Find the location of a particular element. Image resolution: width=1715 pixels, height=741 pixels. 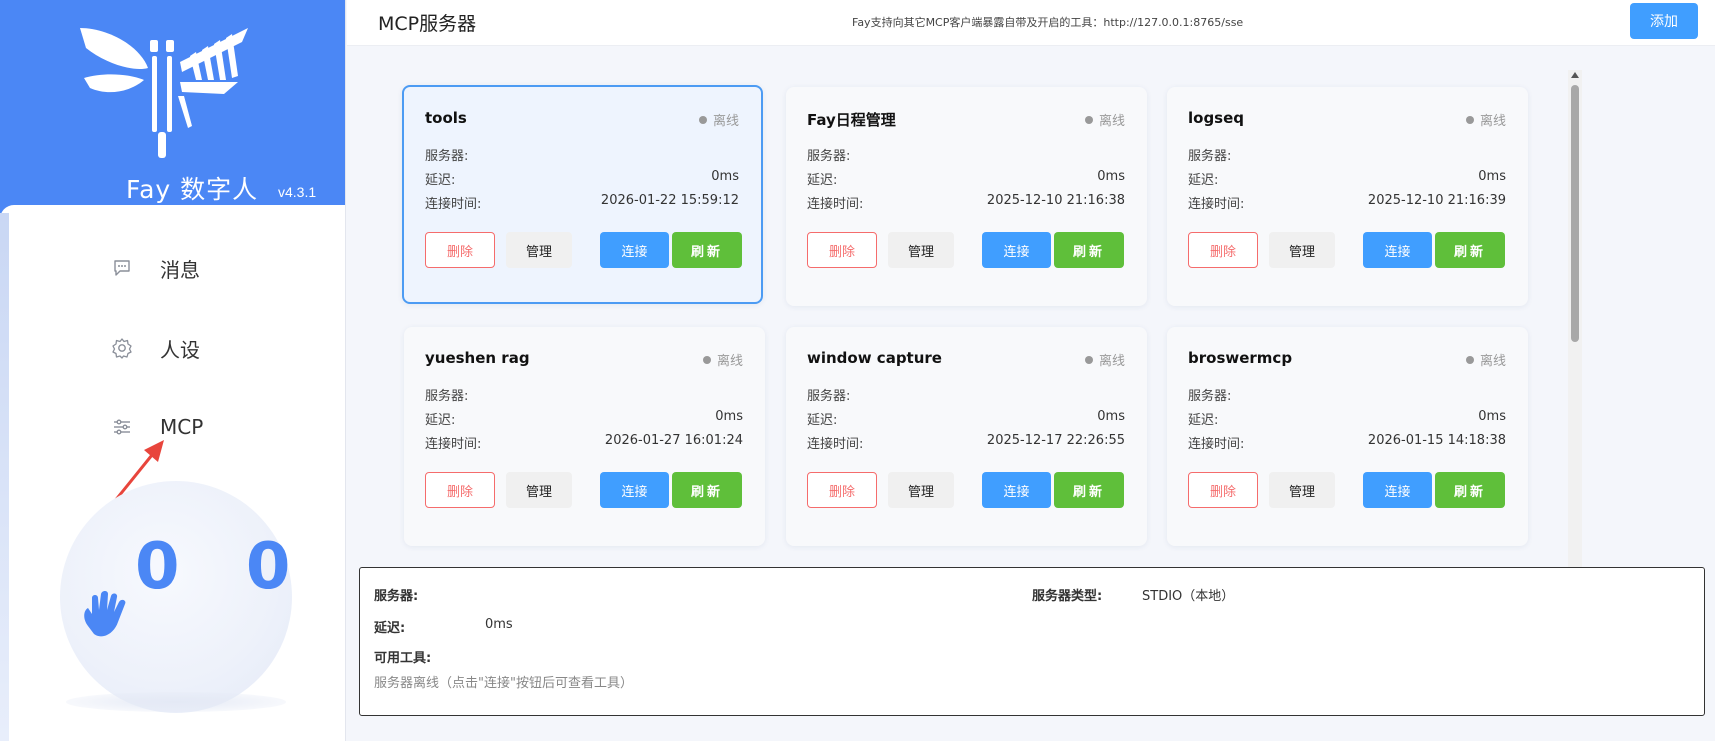

sidebar-divider is located at coordinates (172, 213).